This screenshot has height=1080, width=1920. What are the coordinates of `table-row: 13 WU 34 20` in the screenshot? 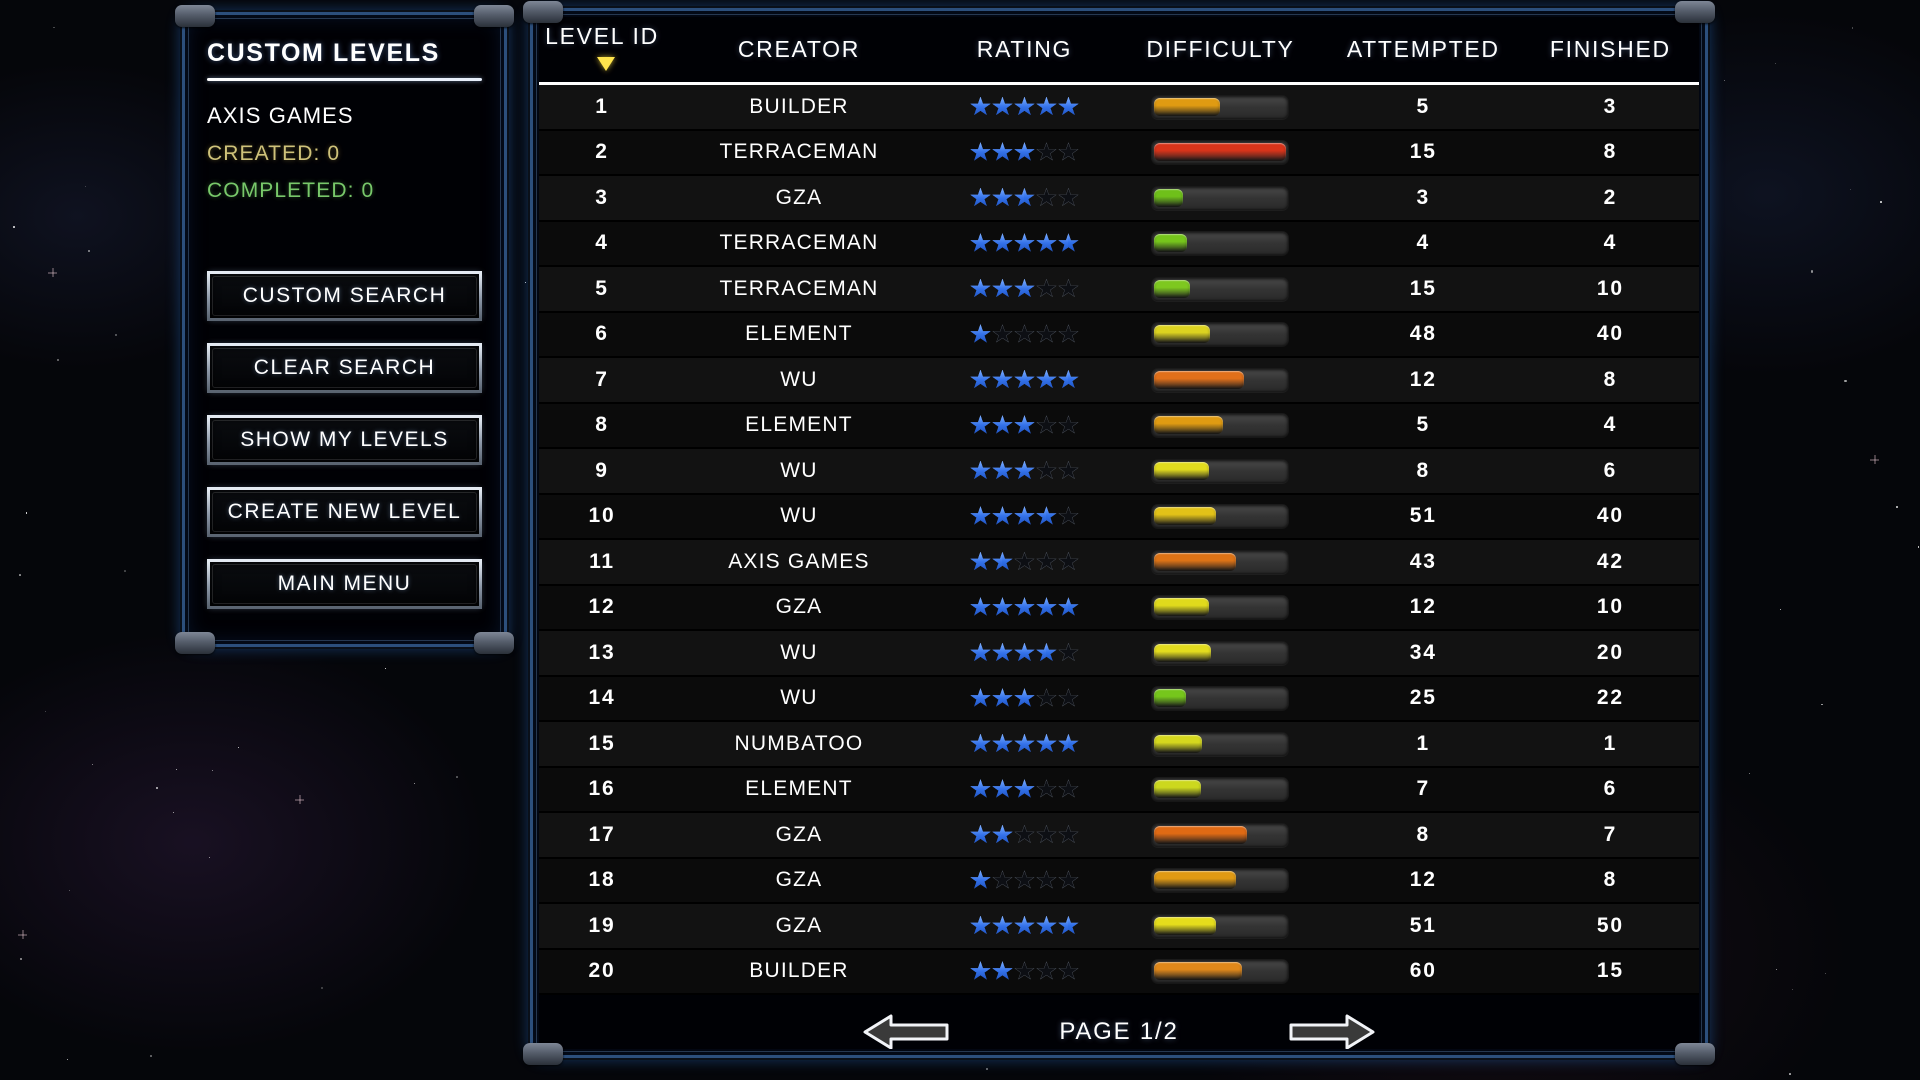 It's located at (1119, 654).